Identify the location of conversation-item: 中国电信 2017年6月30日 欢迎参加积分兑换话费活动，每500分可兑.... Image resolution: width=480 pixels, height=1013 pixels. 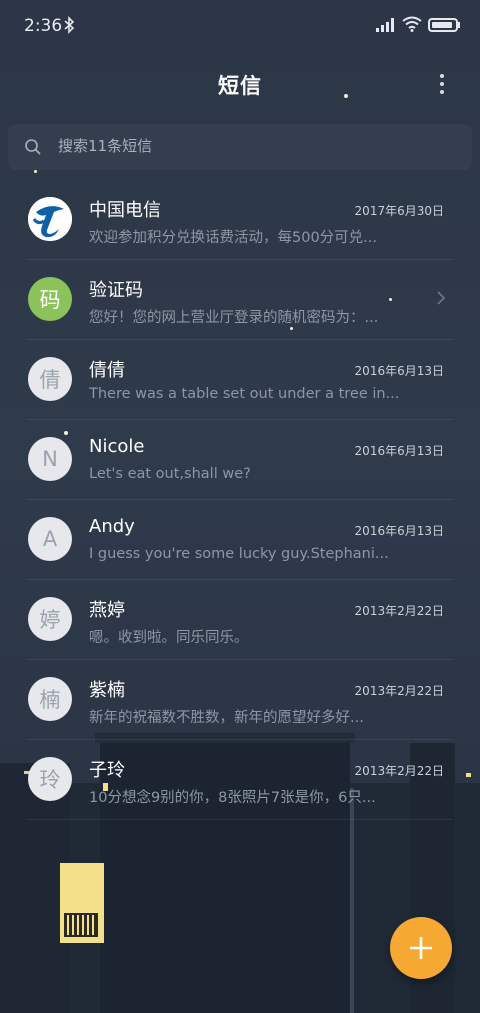
(240, 220).